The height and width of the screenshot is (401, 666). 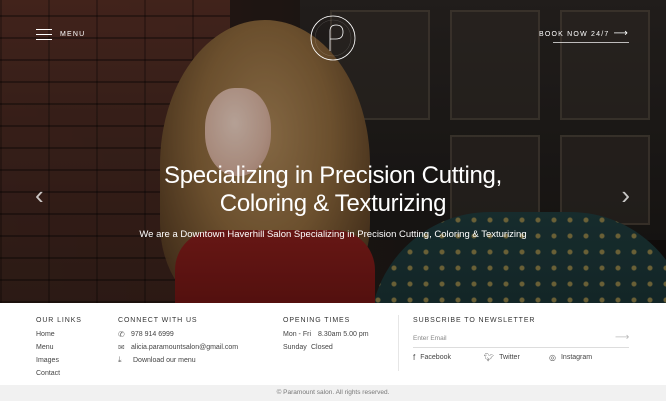 What do you see at coordinates (45, 334) in the screenshot?
I see `footer-link-home: Home` at bounding box center [45, 334].